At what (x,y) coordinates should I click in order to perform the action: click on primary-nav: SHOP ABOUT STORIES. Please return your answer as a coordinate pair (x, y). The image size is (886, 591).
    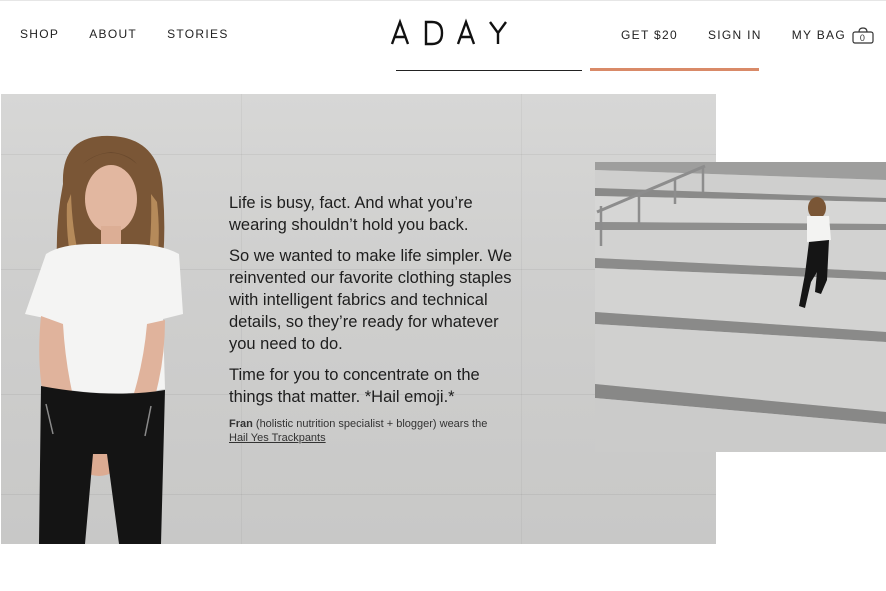
    Looking at the image, I should click on (124, 34).